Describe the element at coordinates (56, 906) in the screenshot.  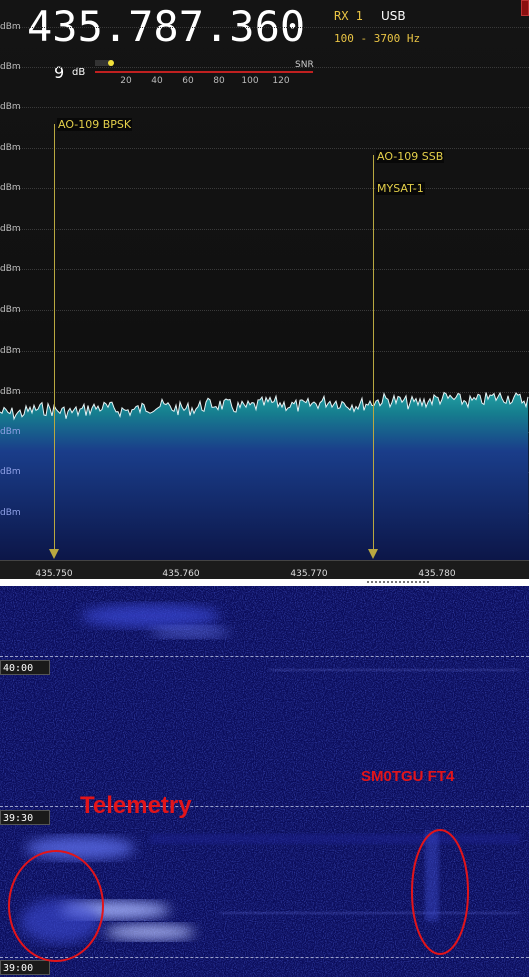
I see `telemetry-circle` at that location.